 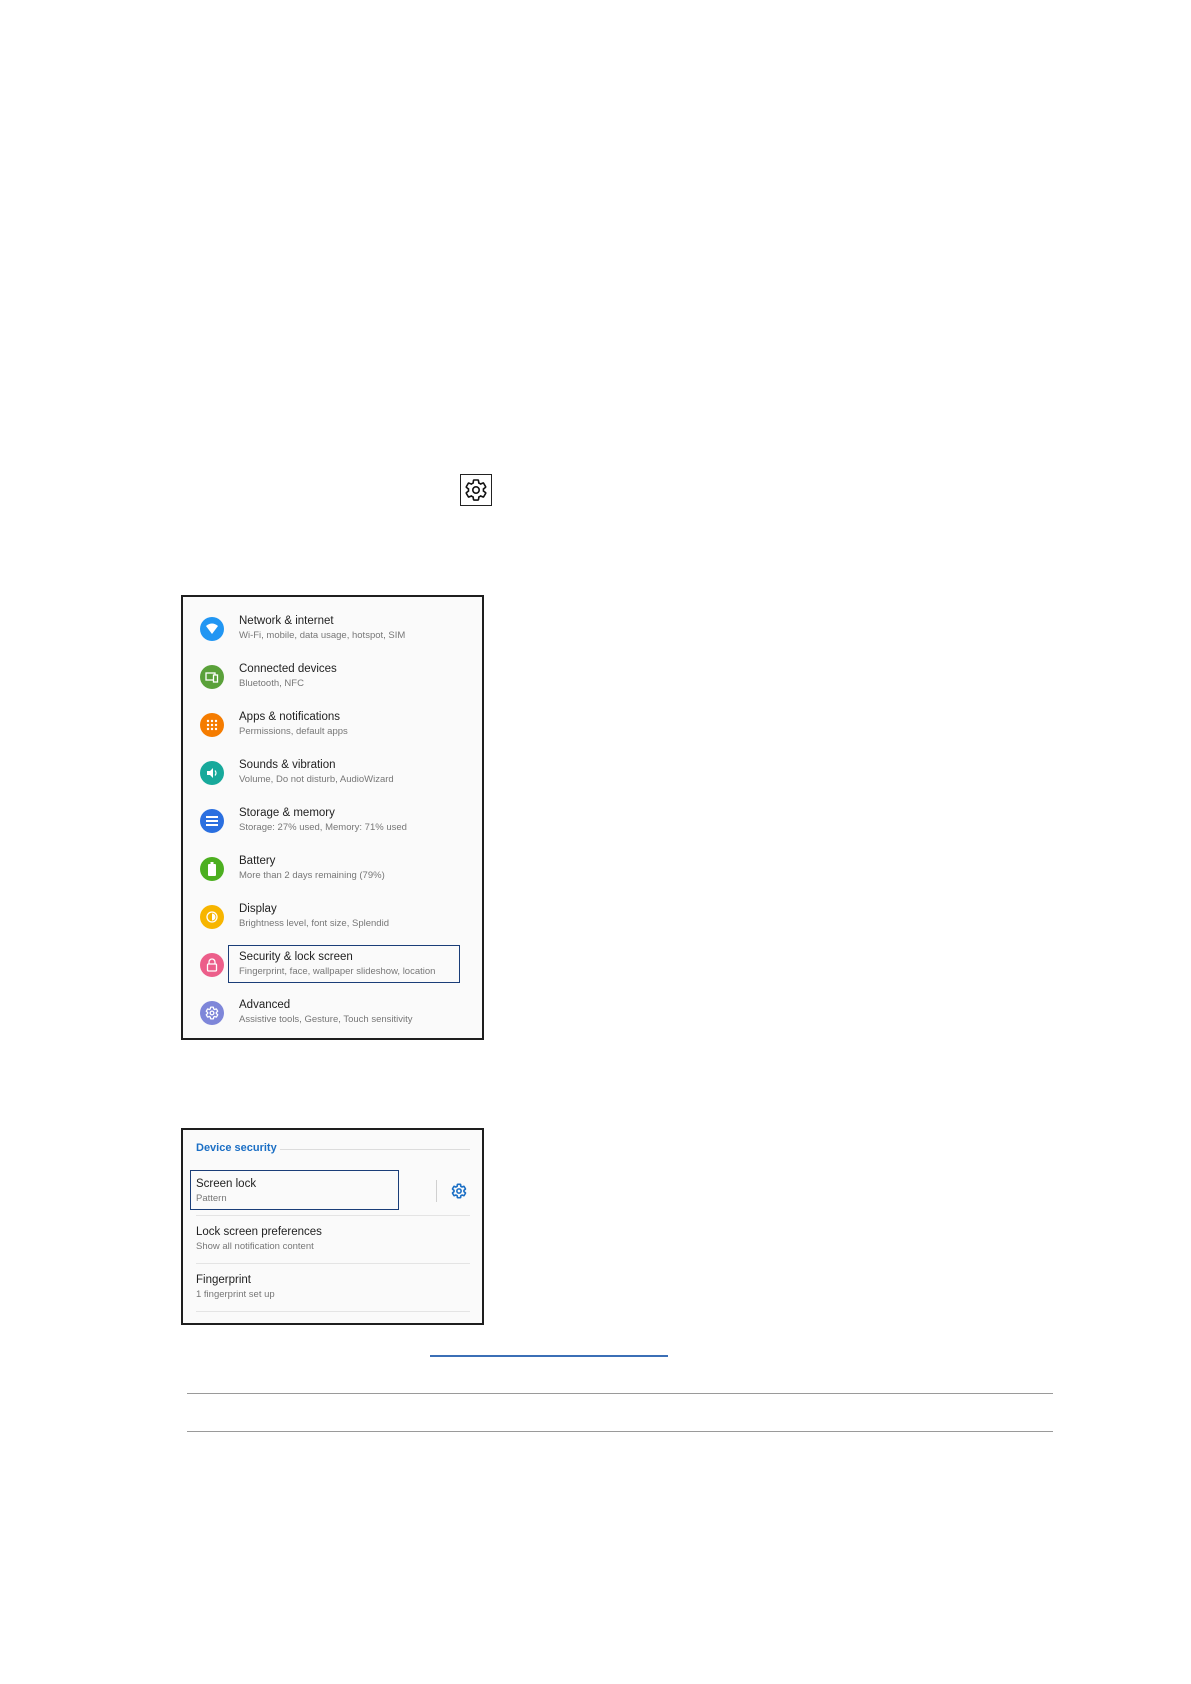 What do you see at coordinates (212, 965) in the screenshot?
I see `lock-icon` at bounding box center [212, 965].